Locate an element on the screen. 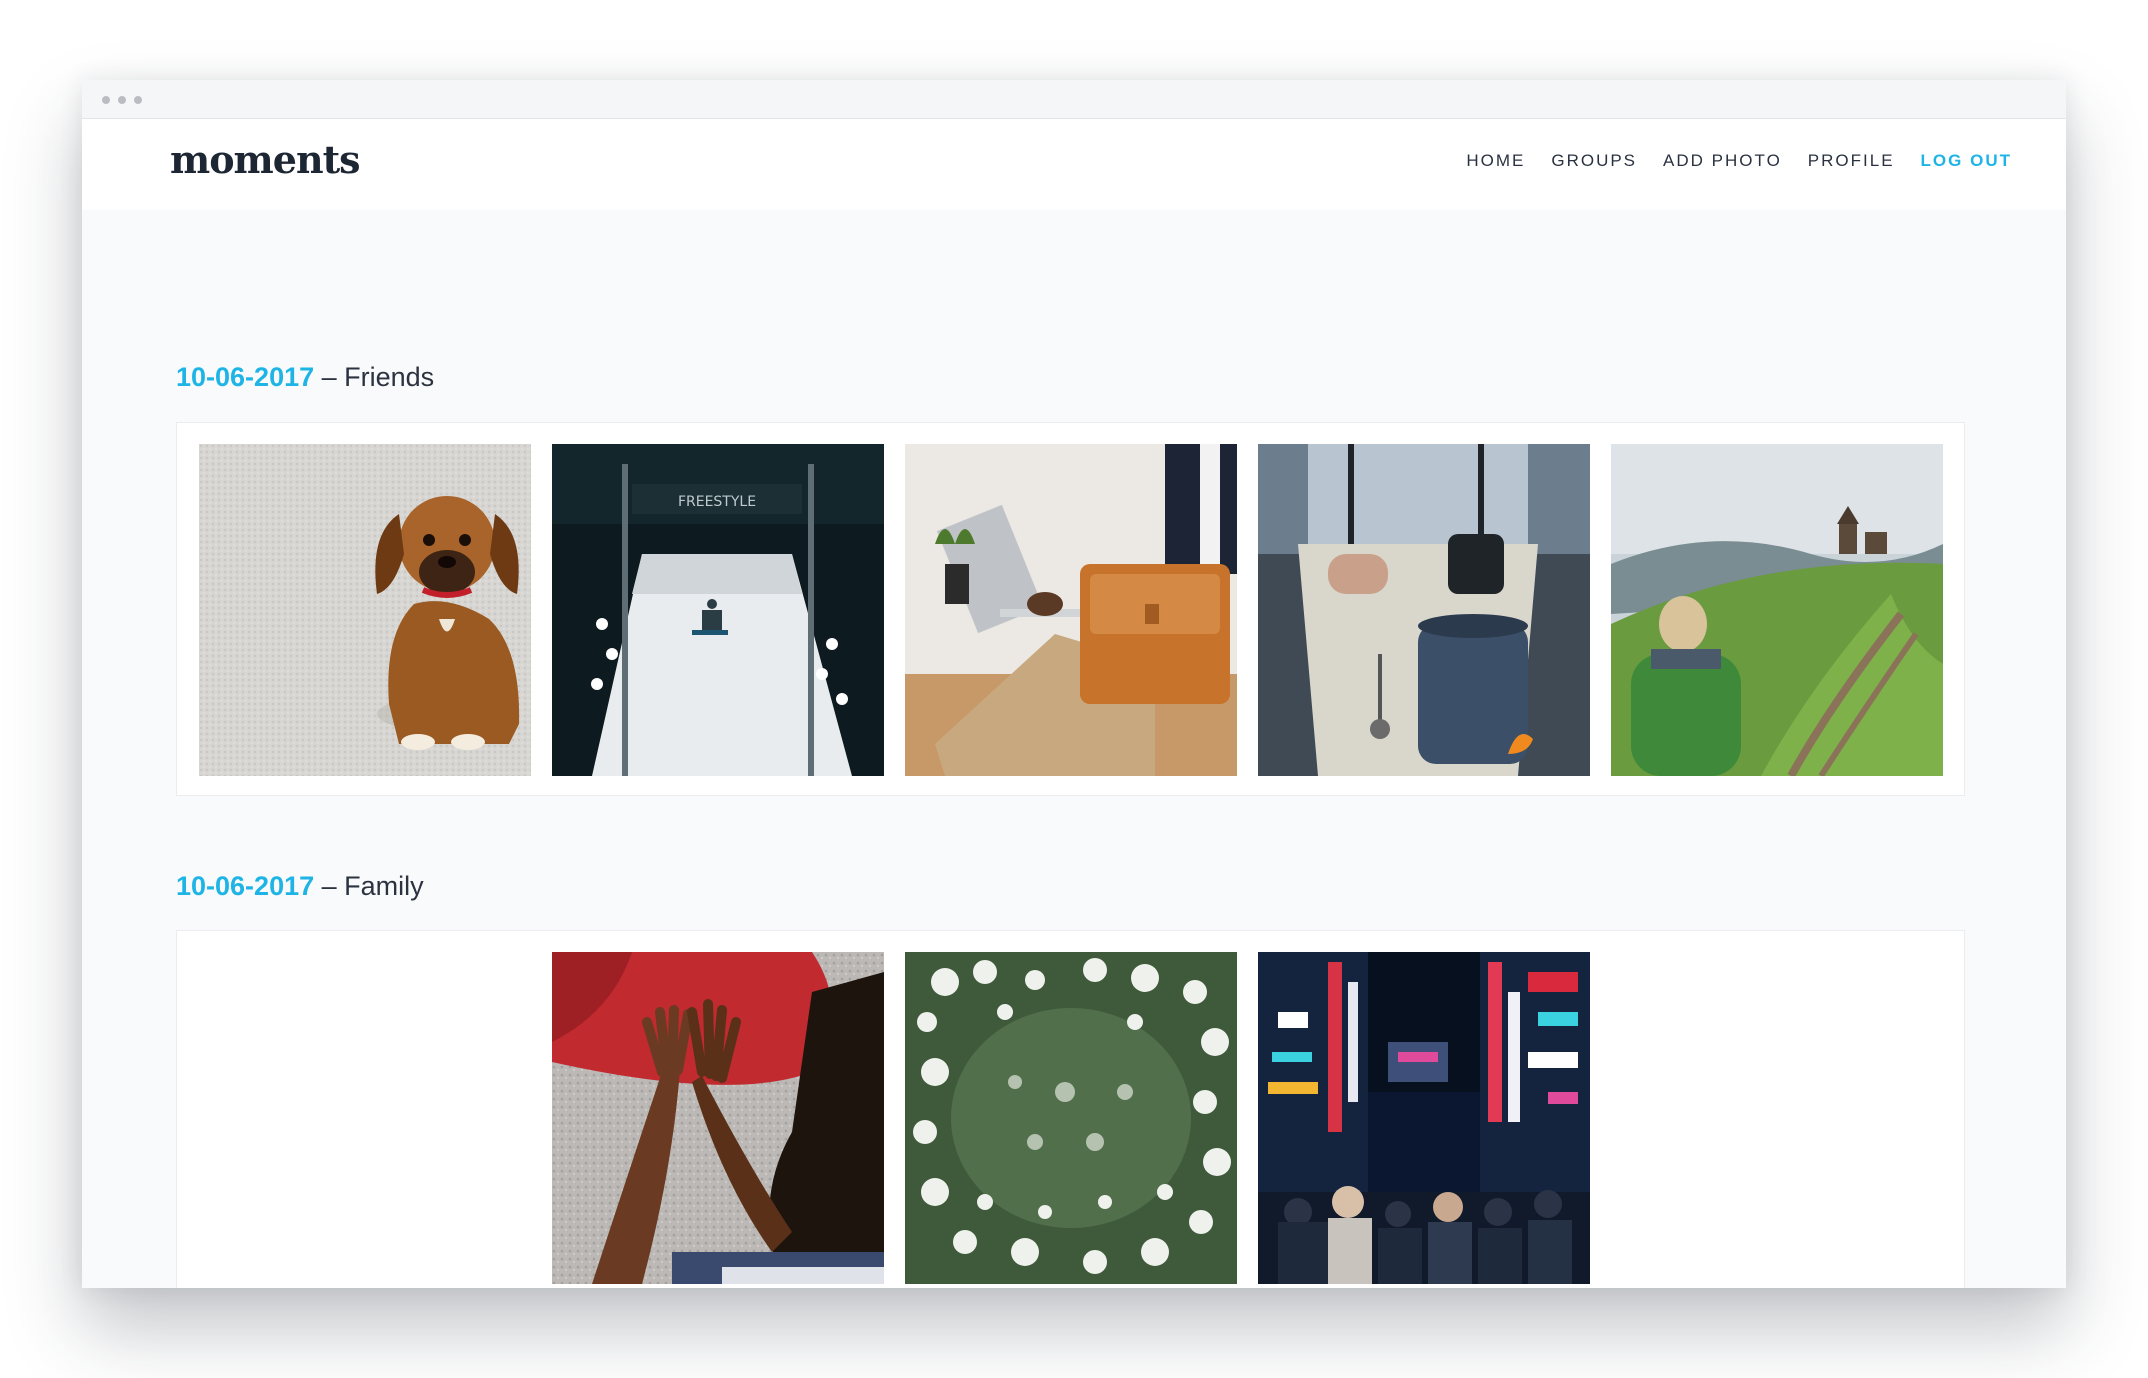  coffee-pot-image is located at coordinates (1424, 610).